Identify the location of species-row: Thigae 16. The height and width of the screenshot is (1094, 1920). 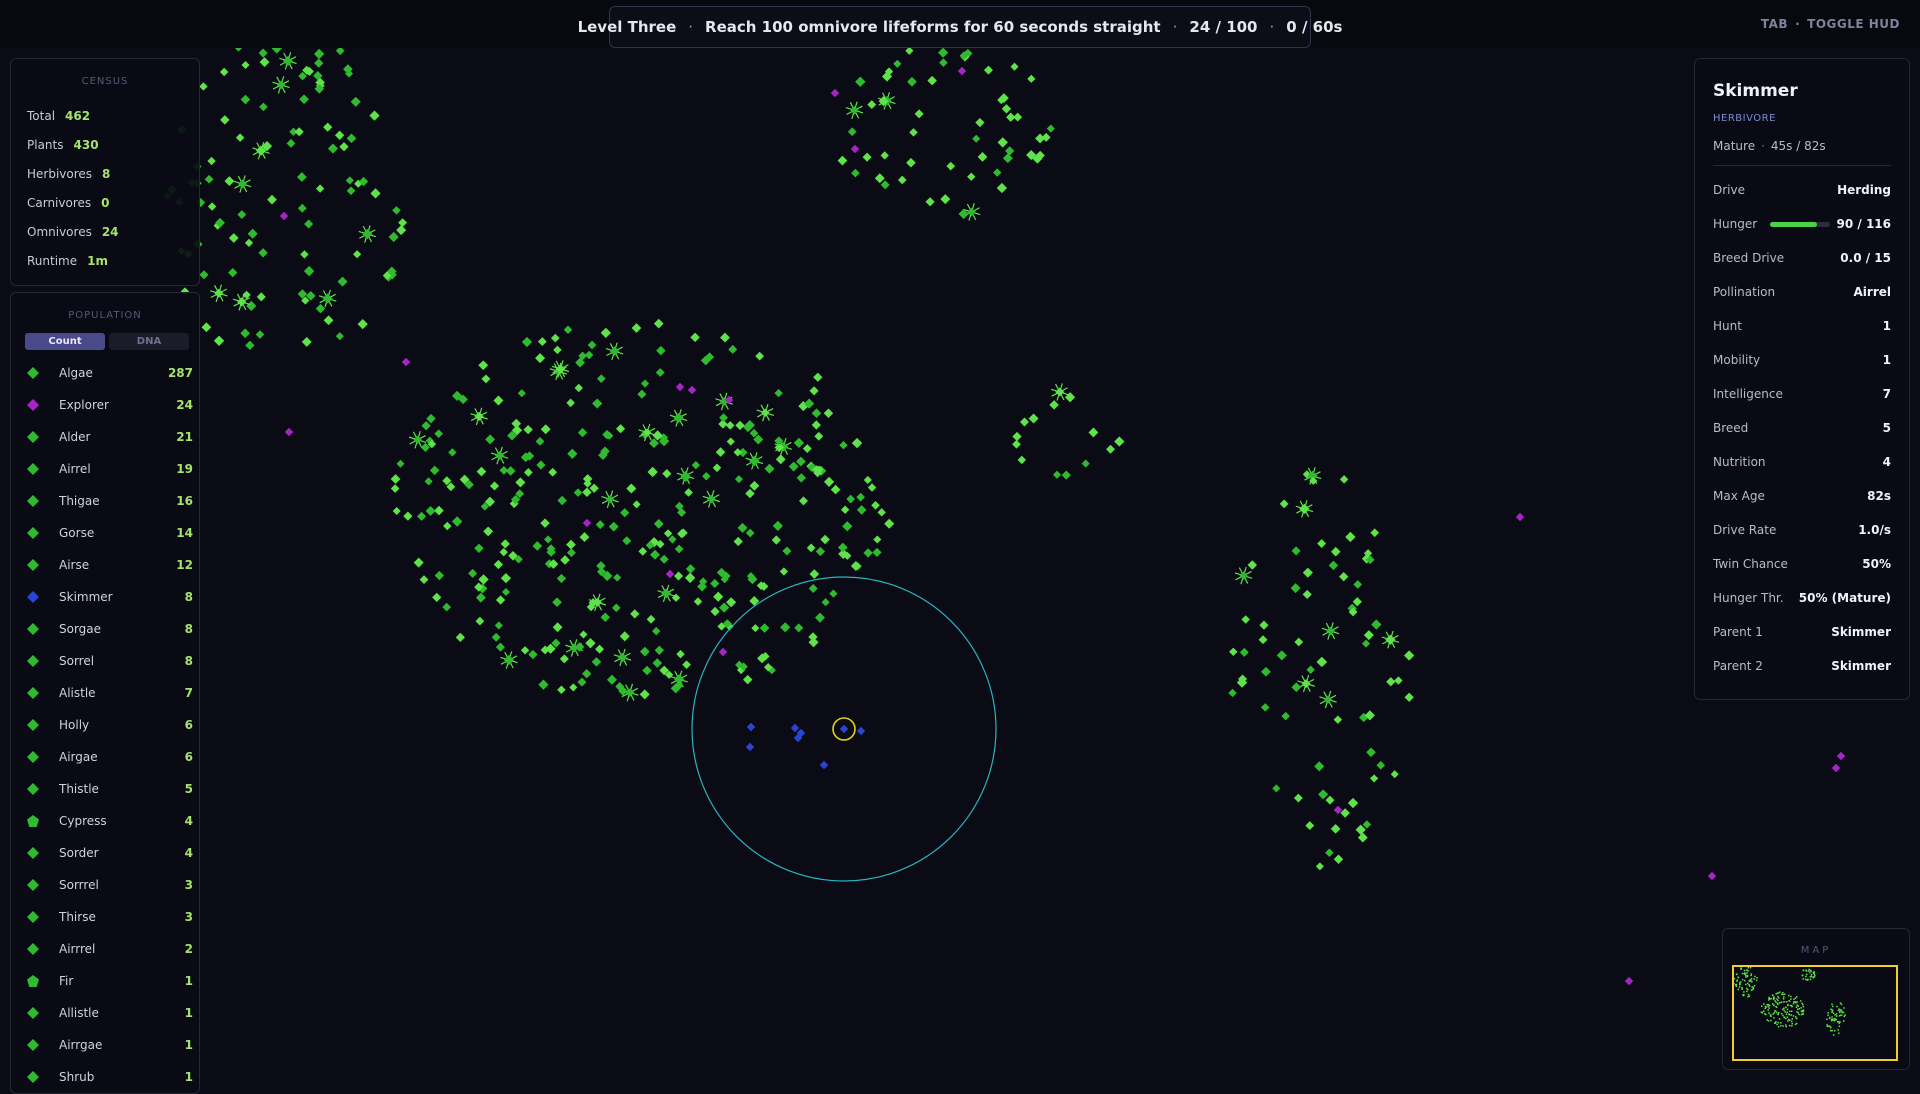
(109, 501).